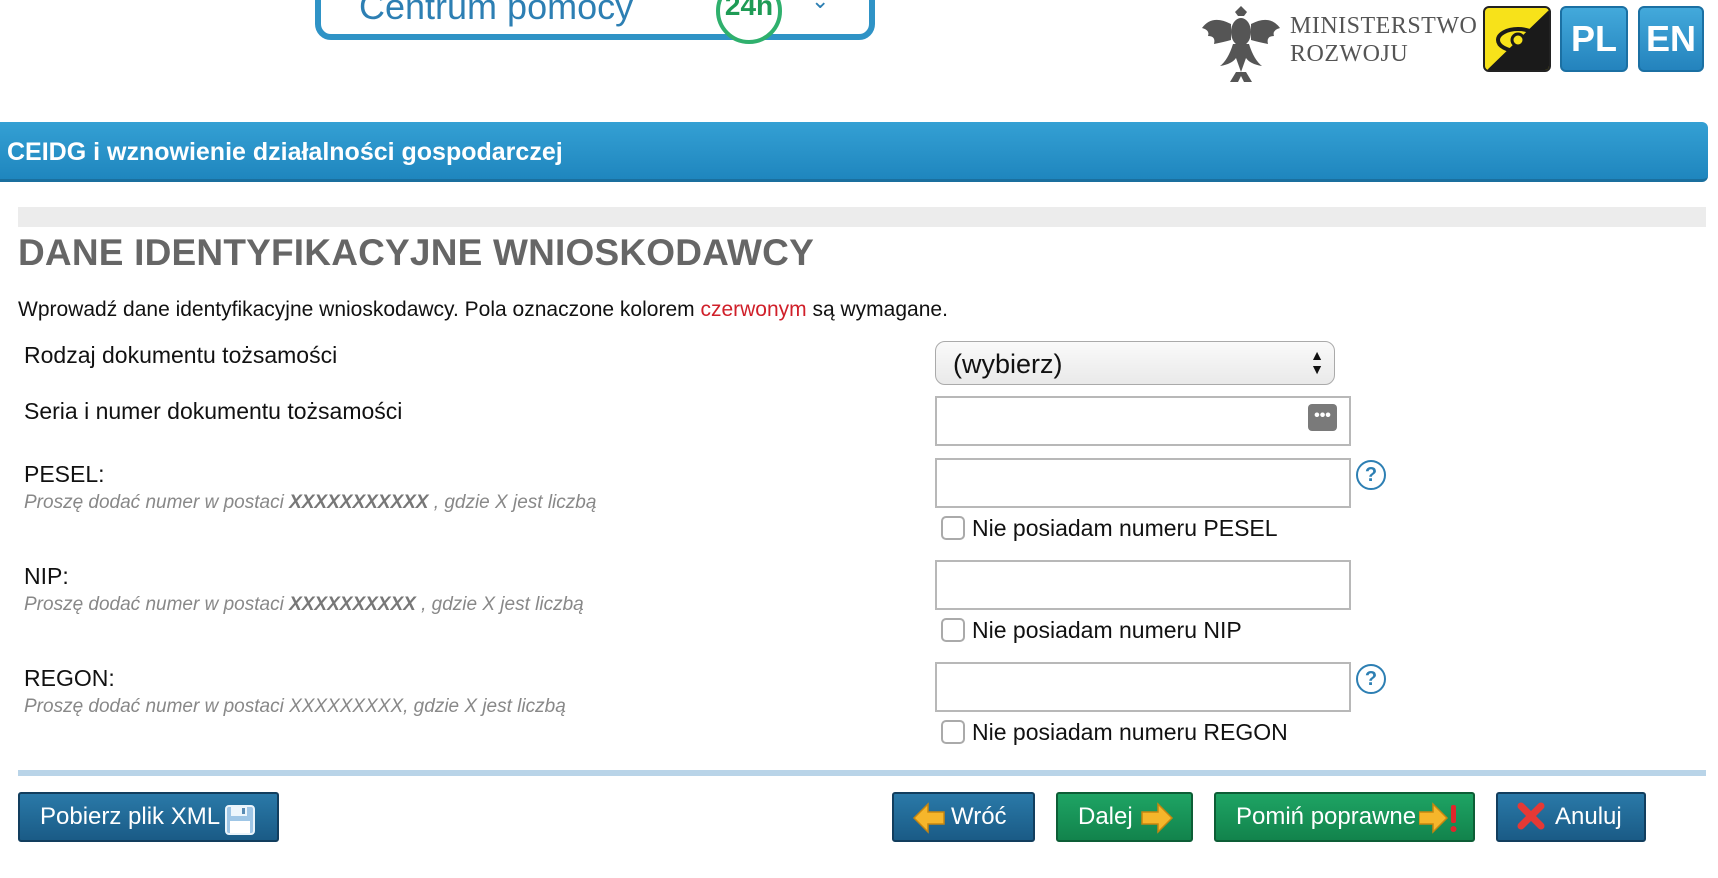  I want to click on skip-valid-button: Pomiń poprawne, so click(1344, 817).